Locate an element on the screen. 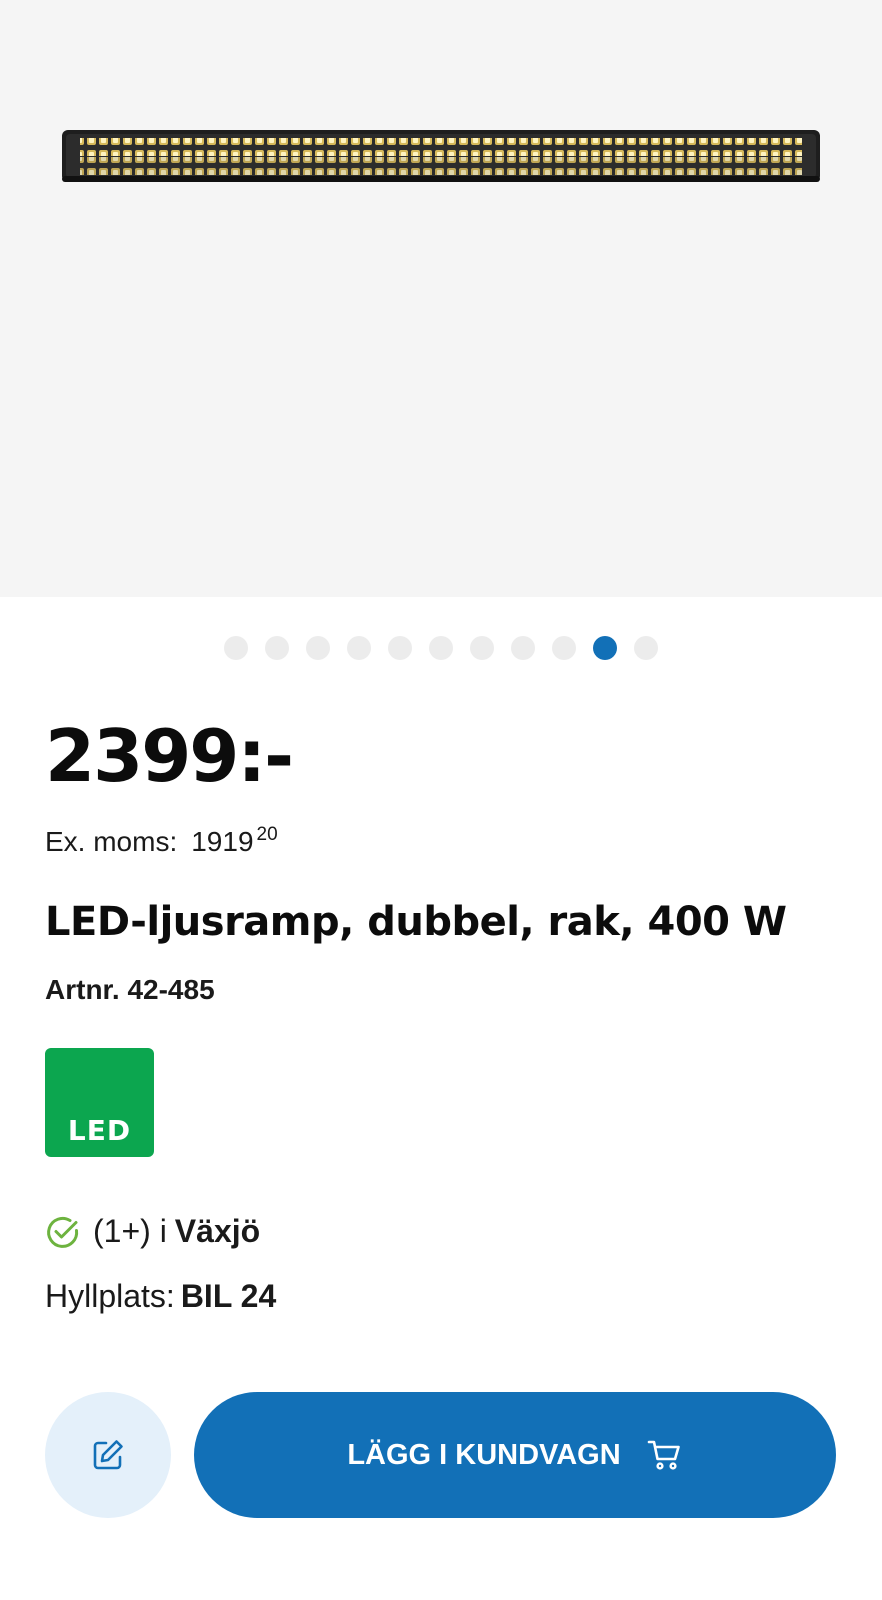 The image size is (882, 1600). product-image is located at coordinates (441, 156).